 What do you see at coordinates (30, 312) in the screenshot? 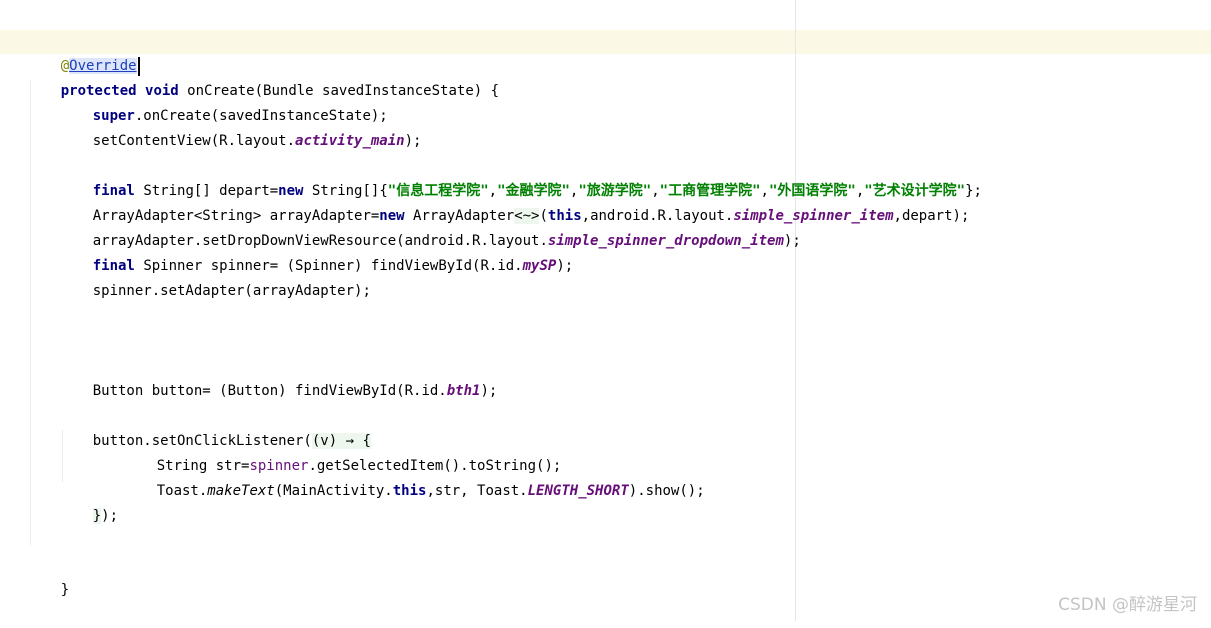
I see `indent-guide` at bounding box center [30, 312].